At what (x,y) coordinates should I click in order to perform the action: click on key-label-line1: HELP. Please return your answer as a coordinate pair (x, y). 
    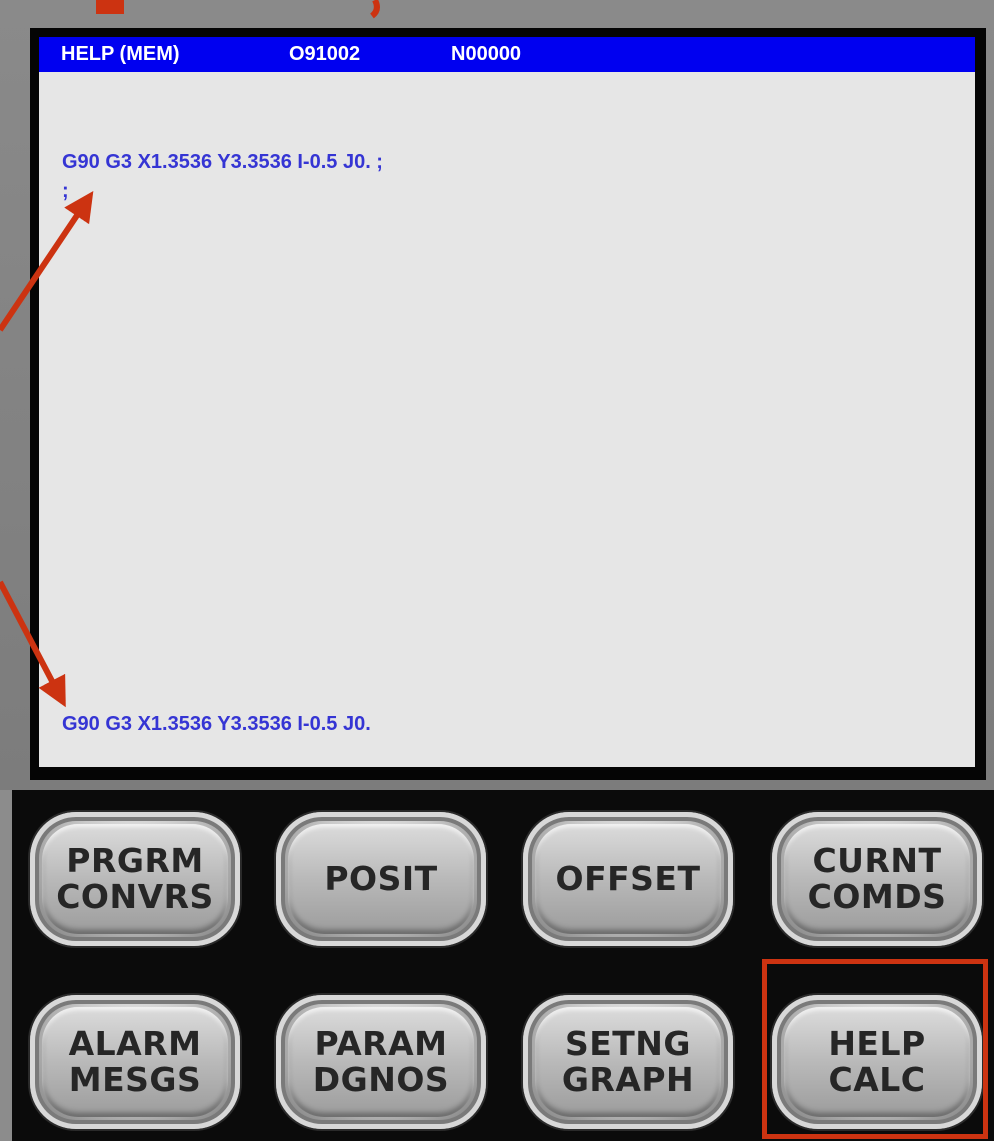
    Looking at the image, I should click on (877, 1043).